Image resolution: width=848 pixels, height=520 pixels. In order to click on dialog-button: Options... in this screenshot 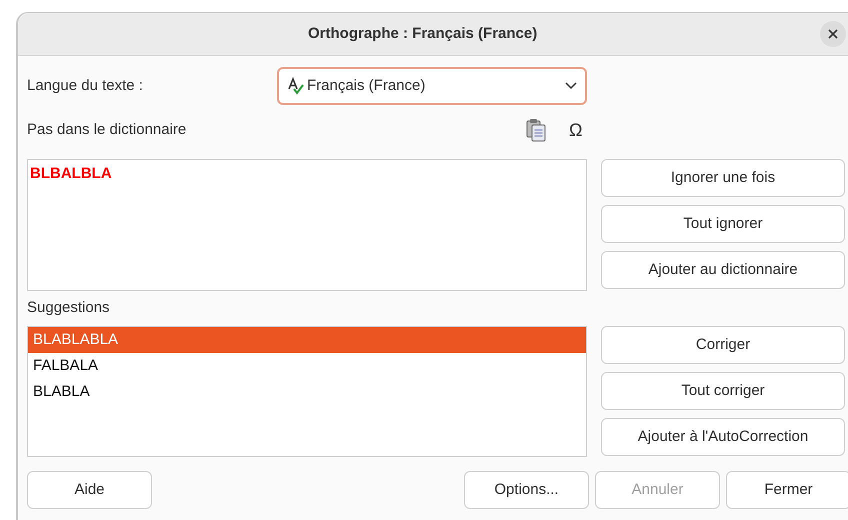, I will do `click(526, 490)`.